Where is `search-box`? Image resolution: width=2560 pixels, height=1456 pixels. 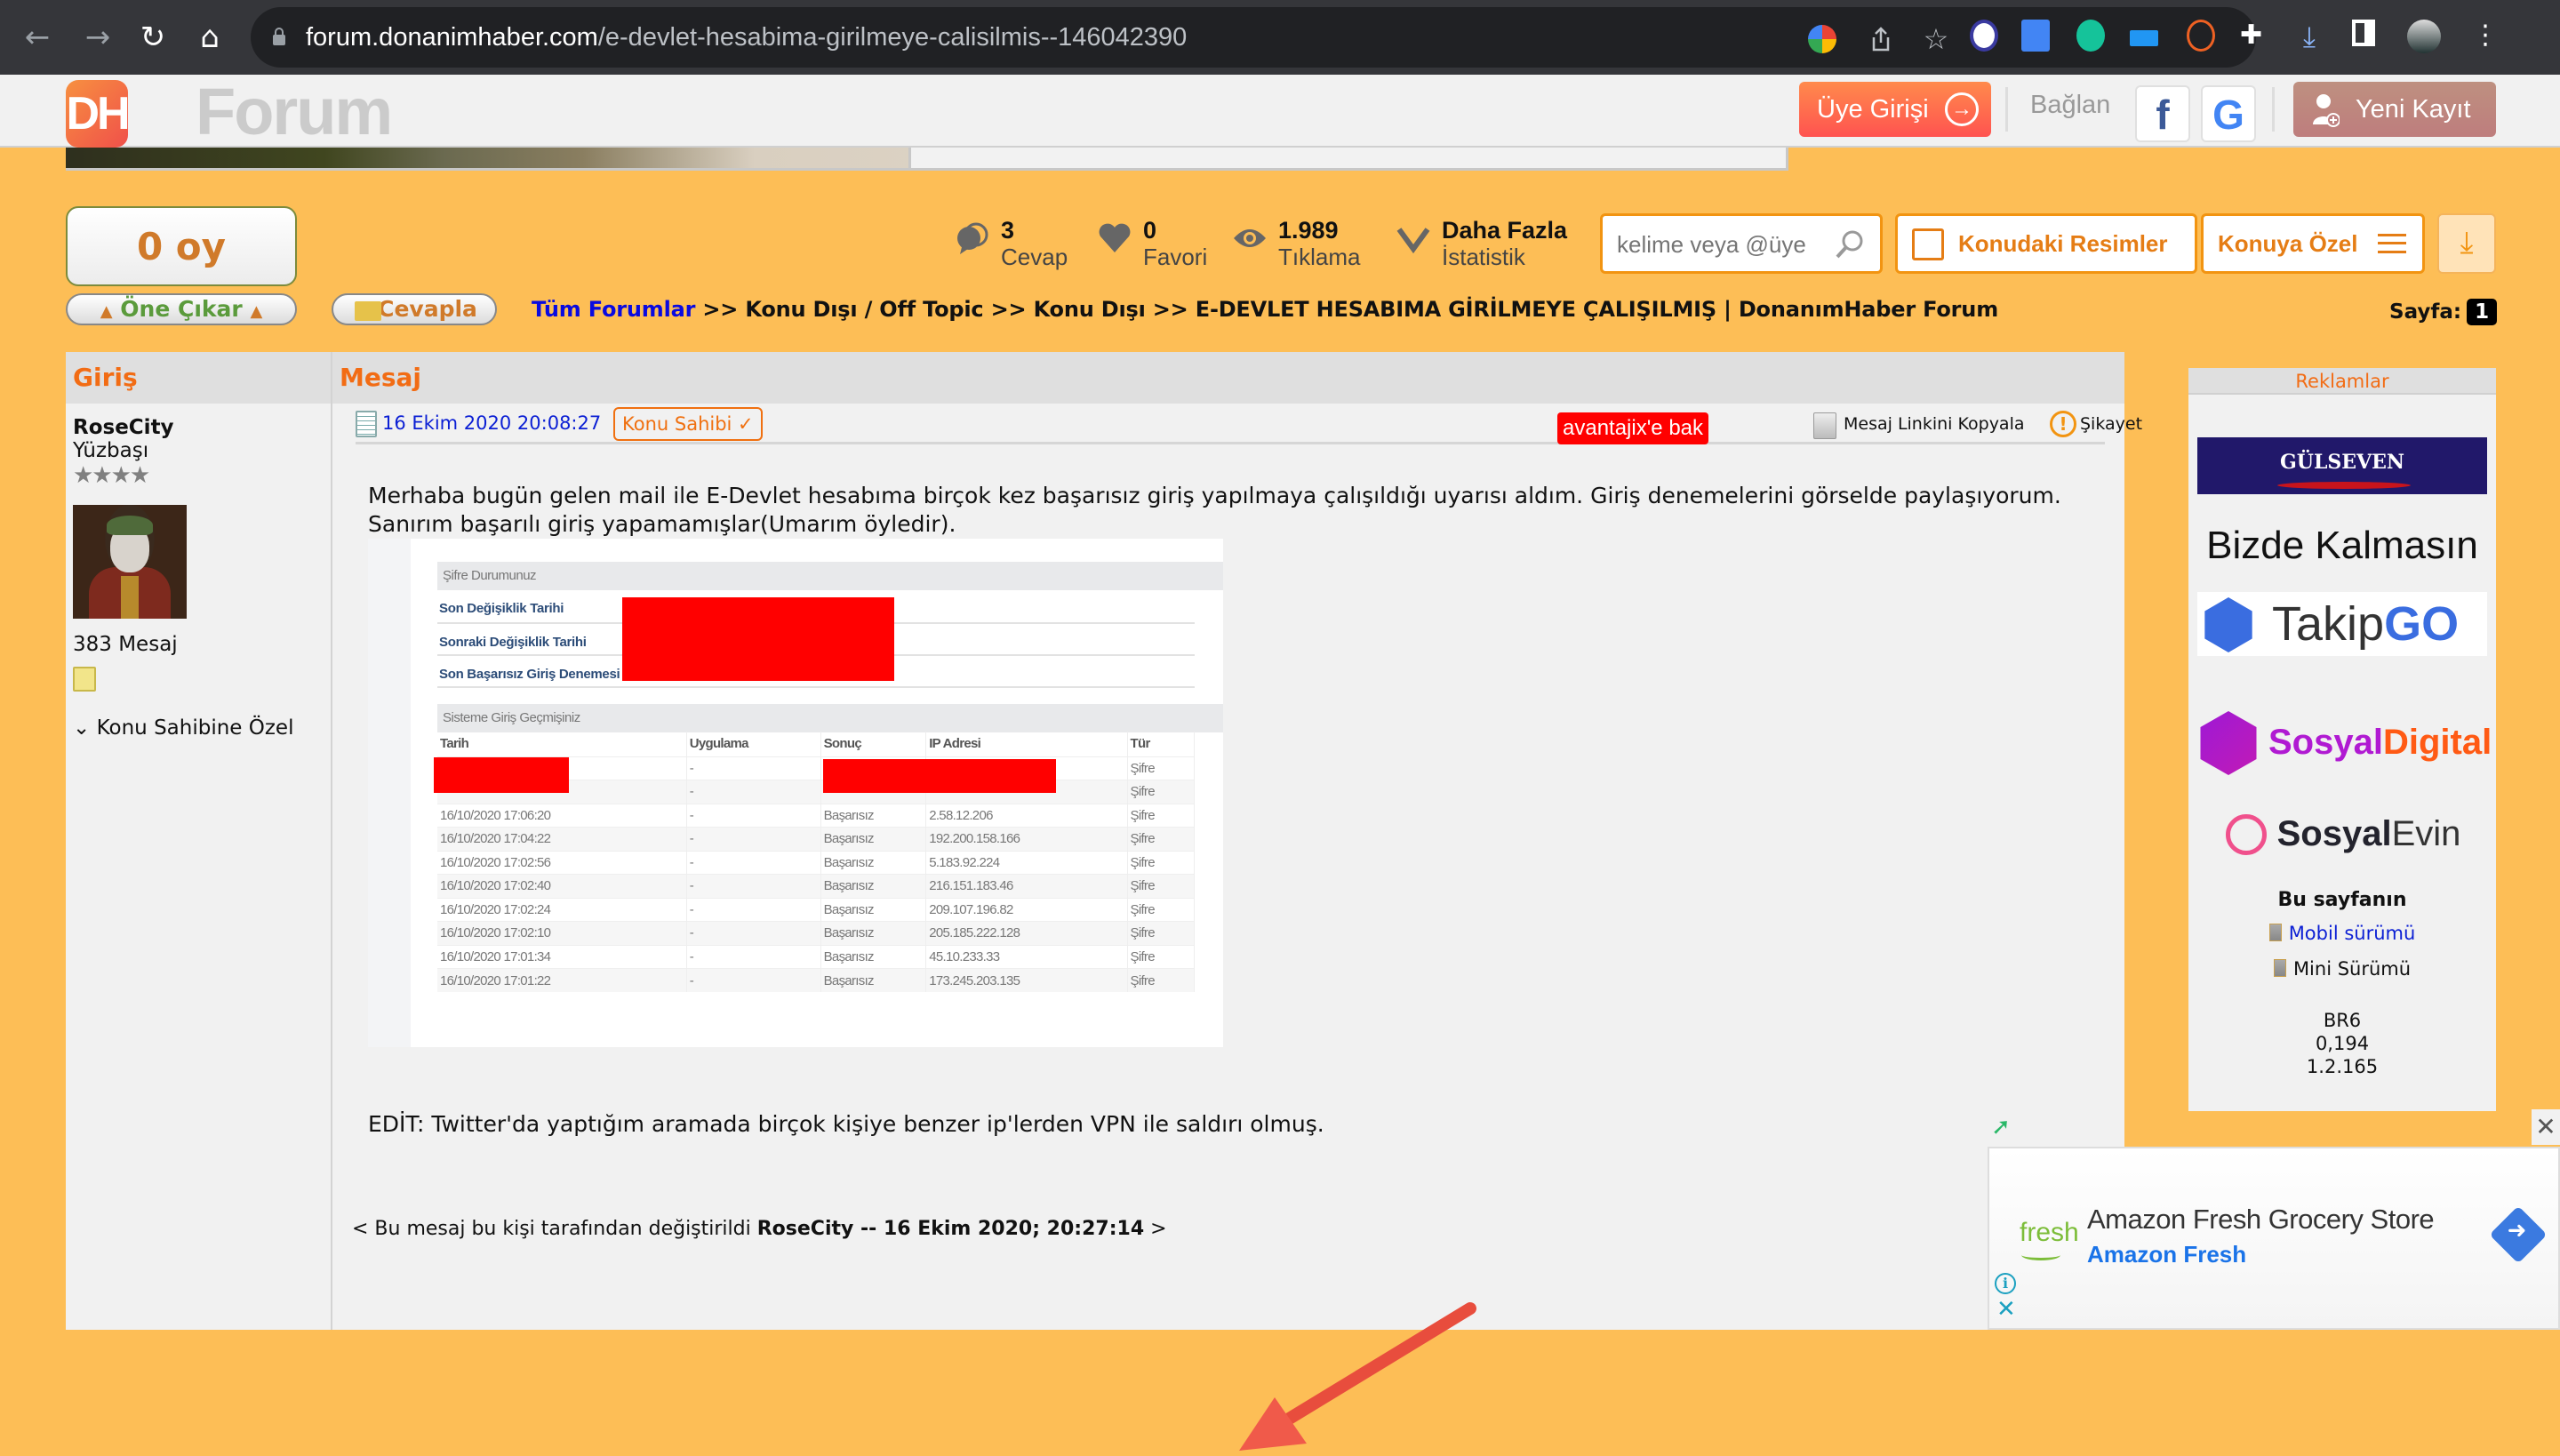
search-box is located at coordinates (1741, 243).